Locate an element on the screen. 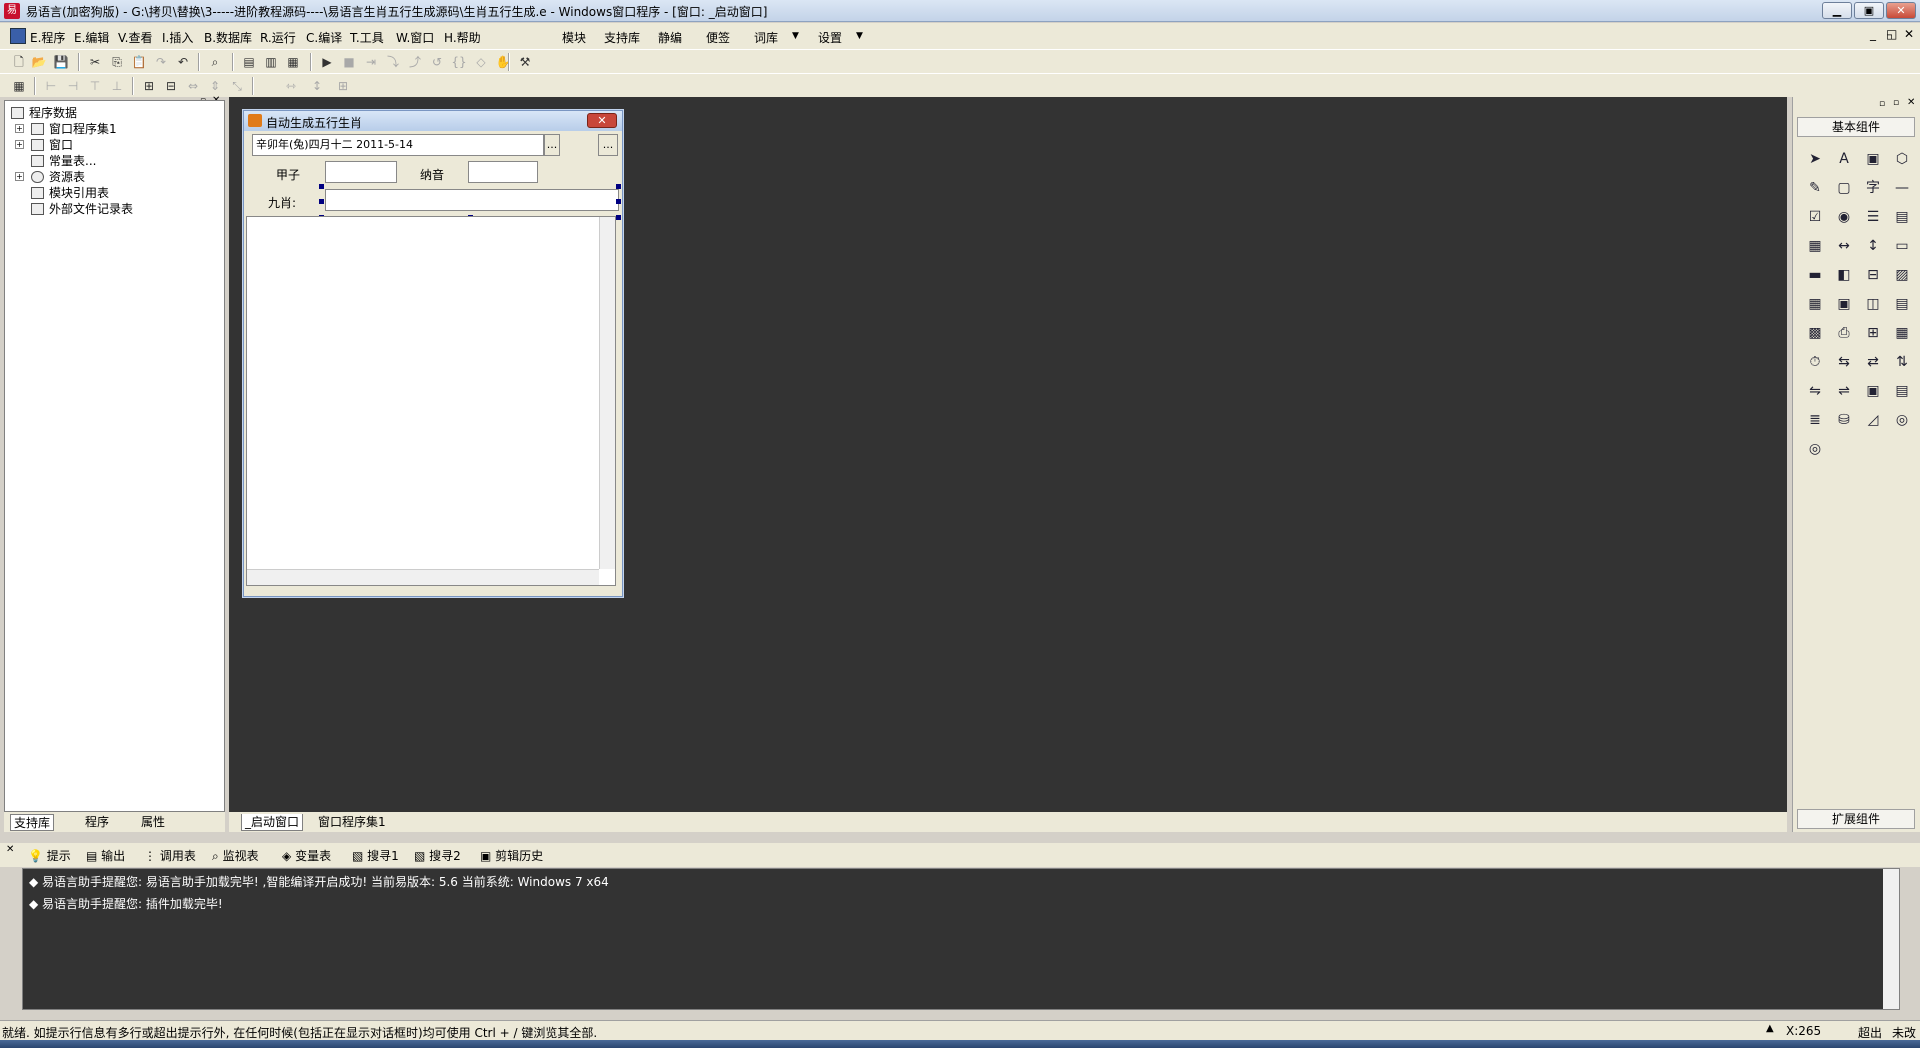 Image resolution: width=1920 pixels, height=1048 pixels. align-left-icon: ⊢ is located at coordinates (51, 86).